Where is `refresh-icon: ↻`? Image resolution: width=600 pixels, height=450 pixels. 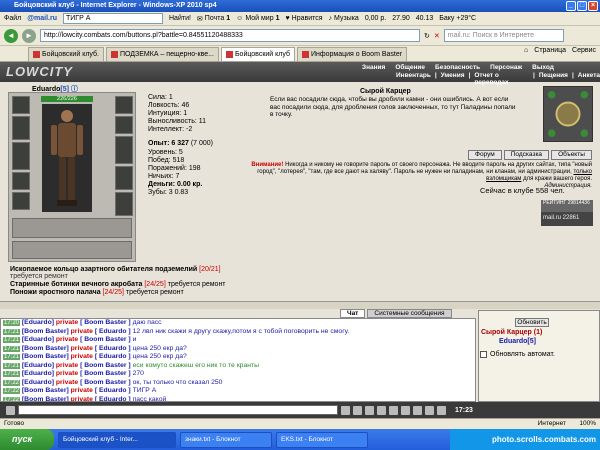 refresh-icon: ↻ is located at coordinates (427, 36).